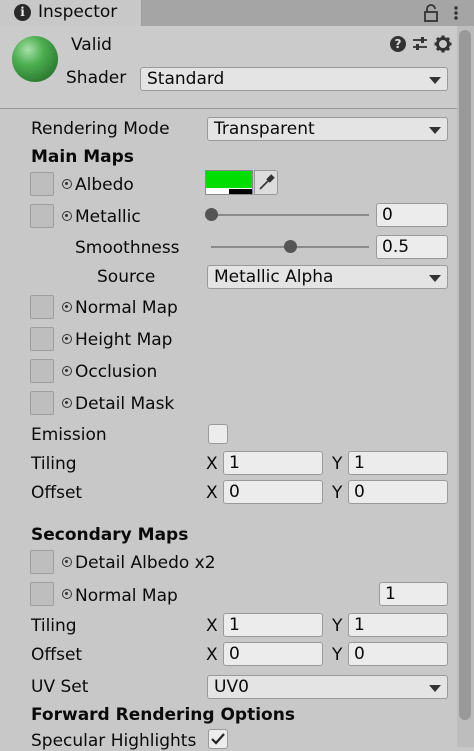 This screenshot has width=474, height=751. What do you see at coordinates (42, 594) in the screenshot?
I see `secondary-normal-map-texture-slot` at bounding box center [42, 594].